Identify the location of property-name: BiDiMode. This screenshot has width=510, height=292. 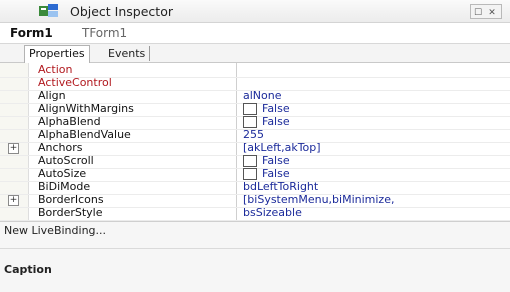
(64, 186).